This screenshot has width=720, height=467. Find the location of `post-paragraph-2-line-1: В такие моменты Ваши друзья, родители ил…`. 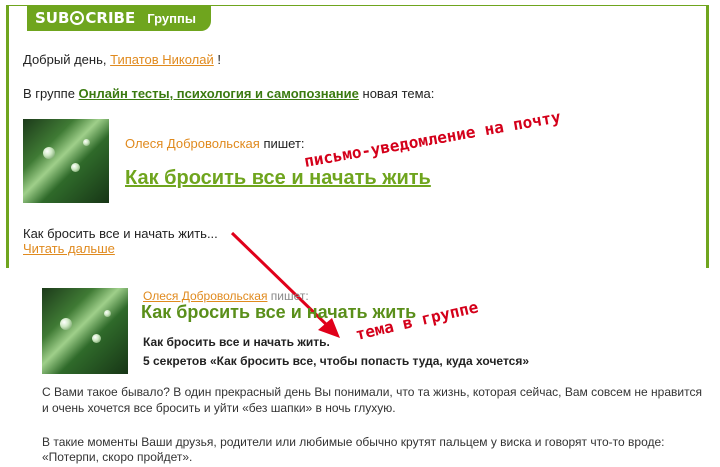

post-paragraph-2-line-1: В такие моменты Ваши друзья, родители ил… is located at coordinates (353, 442).